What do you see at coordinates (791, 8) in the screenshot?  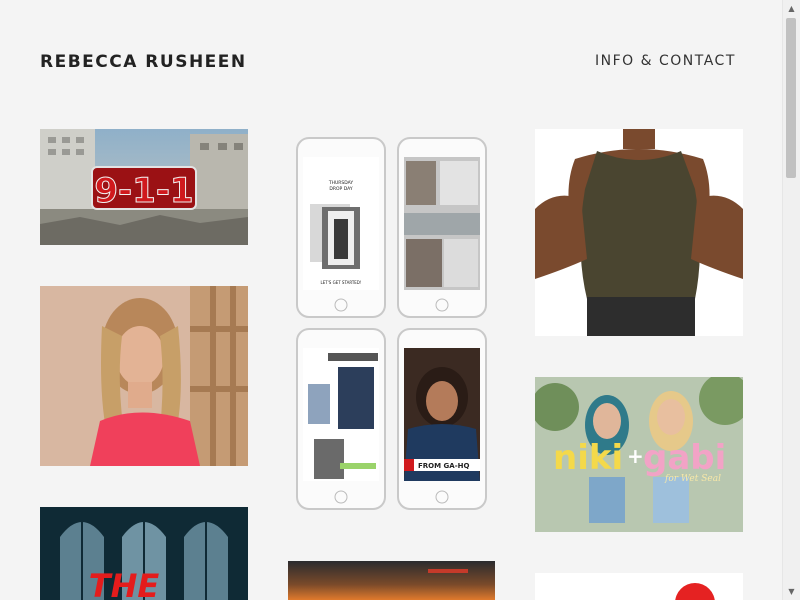 I see `scroll-up-arrow-icon: ▲` at bounding box center [791, 8].